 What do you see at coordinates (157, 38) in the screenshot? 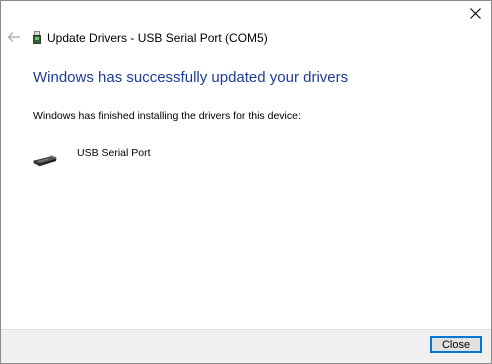
I see `wizard-title: Update Drivers - USB Serial Port (COM5)` at bounding box center [157, 38].